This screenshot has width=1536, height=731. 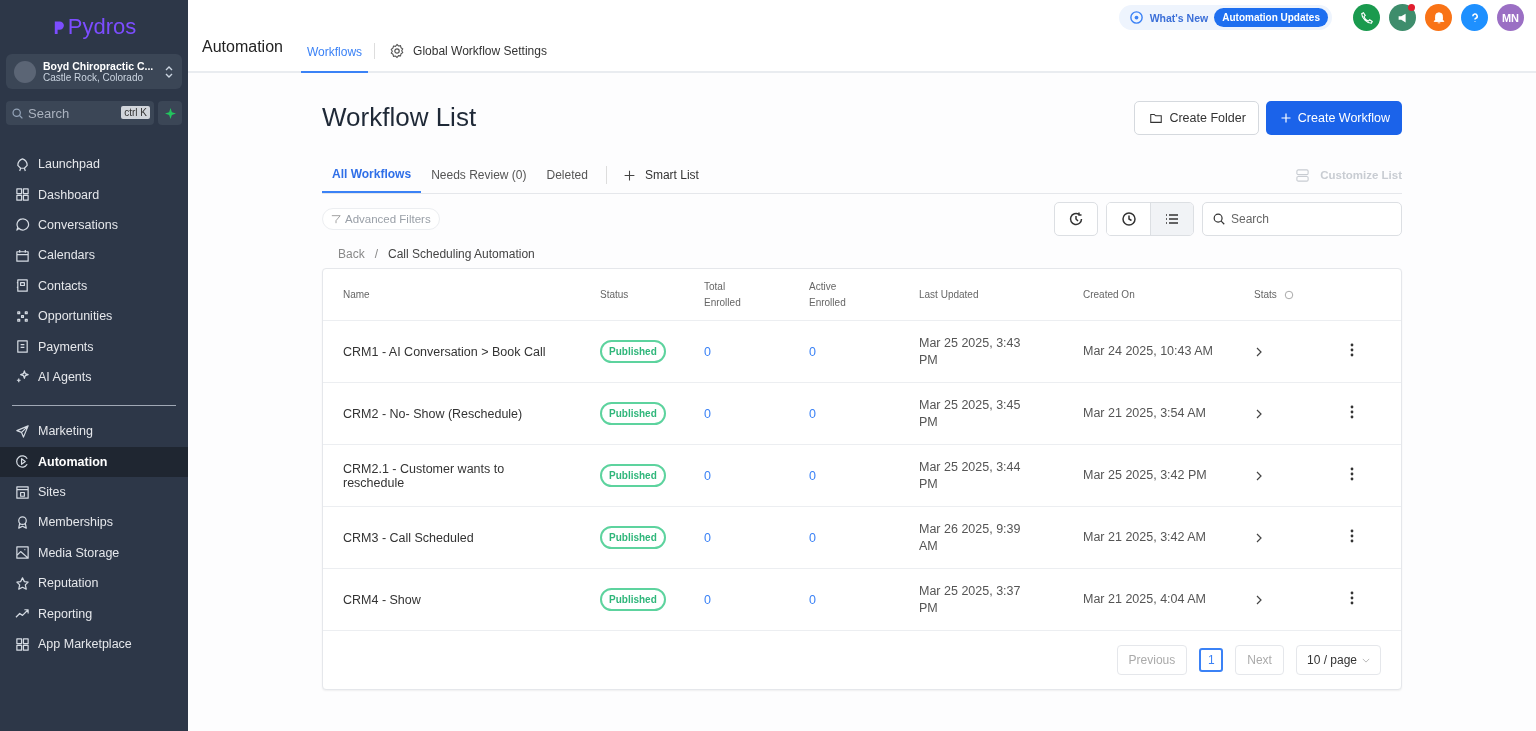 I want to click on help-button, so click(x=1474, y=17).